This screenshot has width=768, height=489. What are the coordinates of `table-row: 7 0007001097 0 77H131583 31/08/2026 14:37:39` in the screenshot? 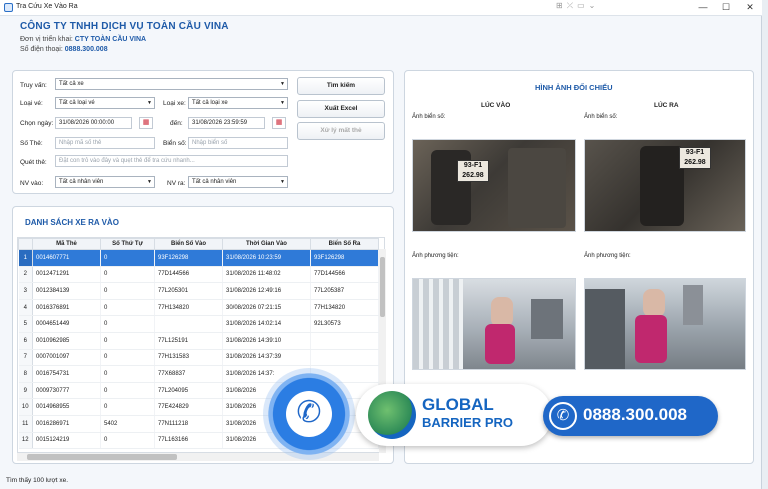 It's located at (198, 358).